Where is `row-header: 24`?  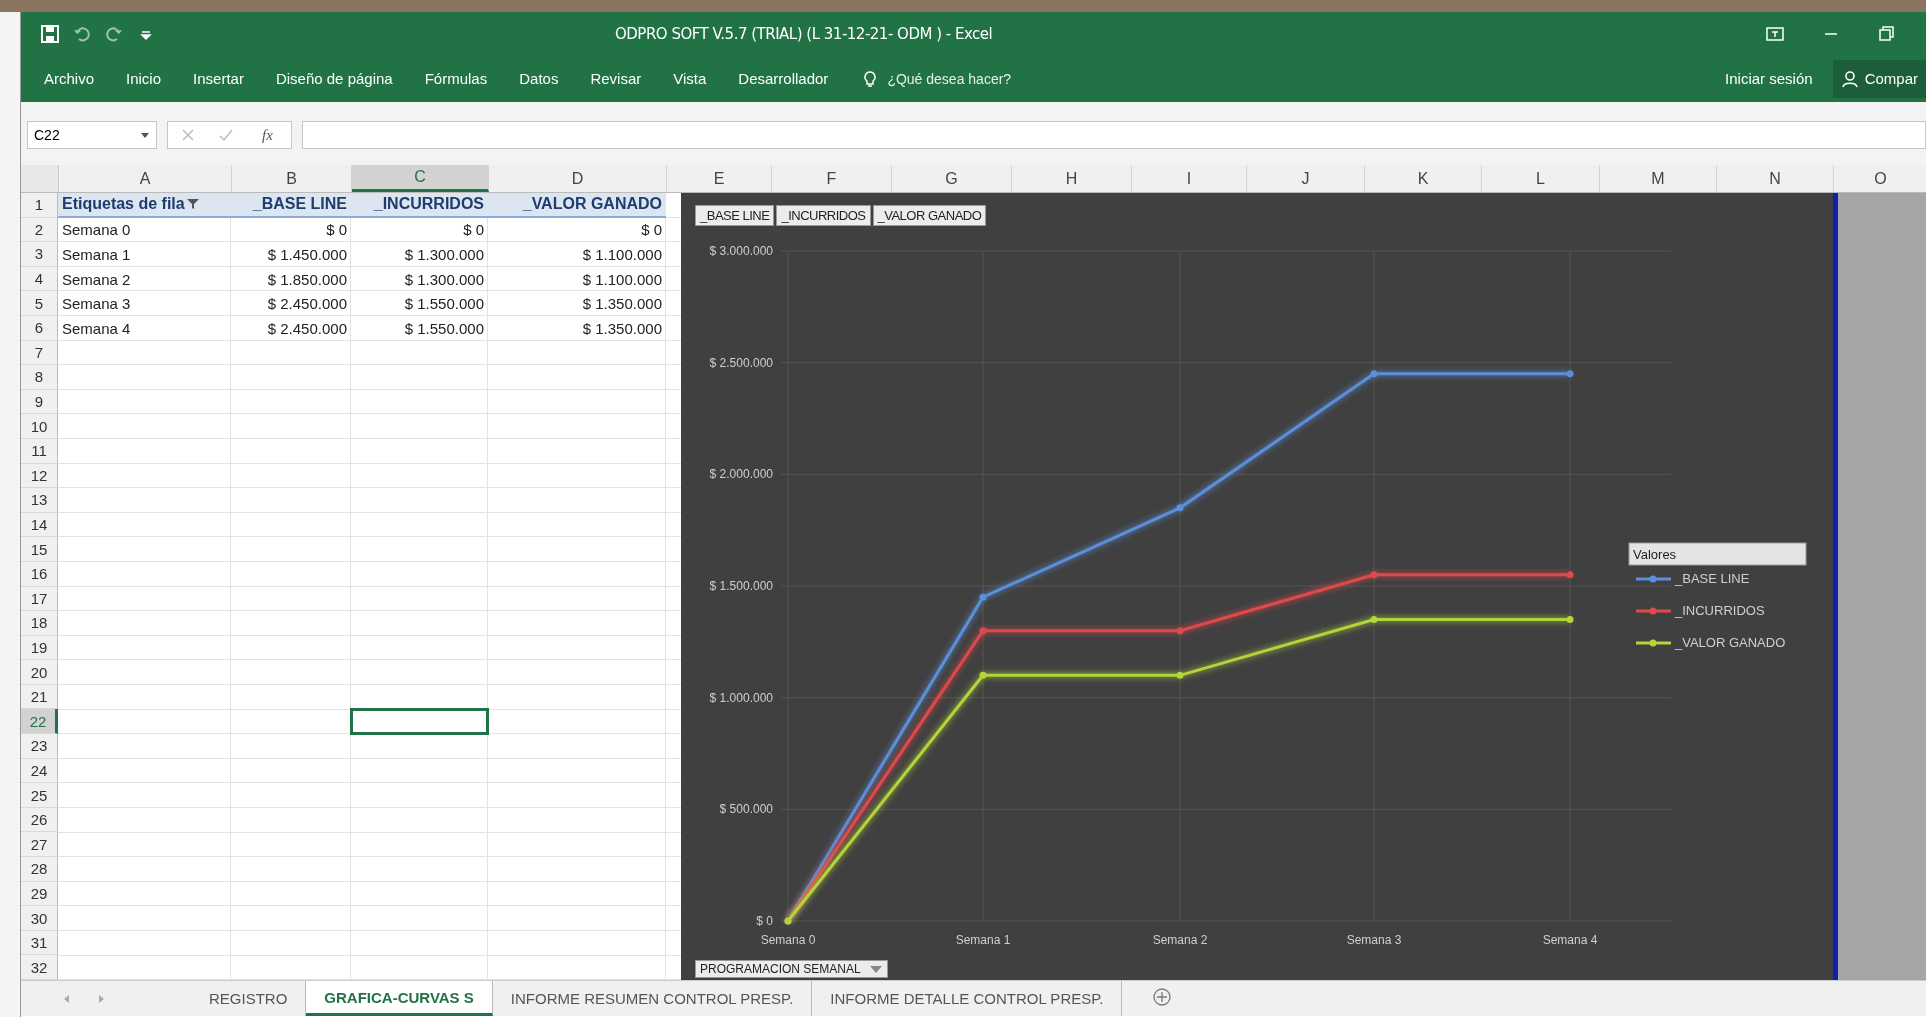
row-header: 24 is located at coordinates (39, 771).